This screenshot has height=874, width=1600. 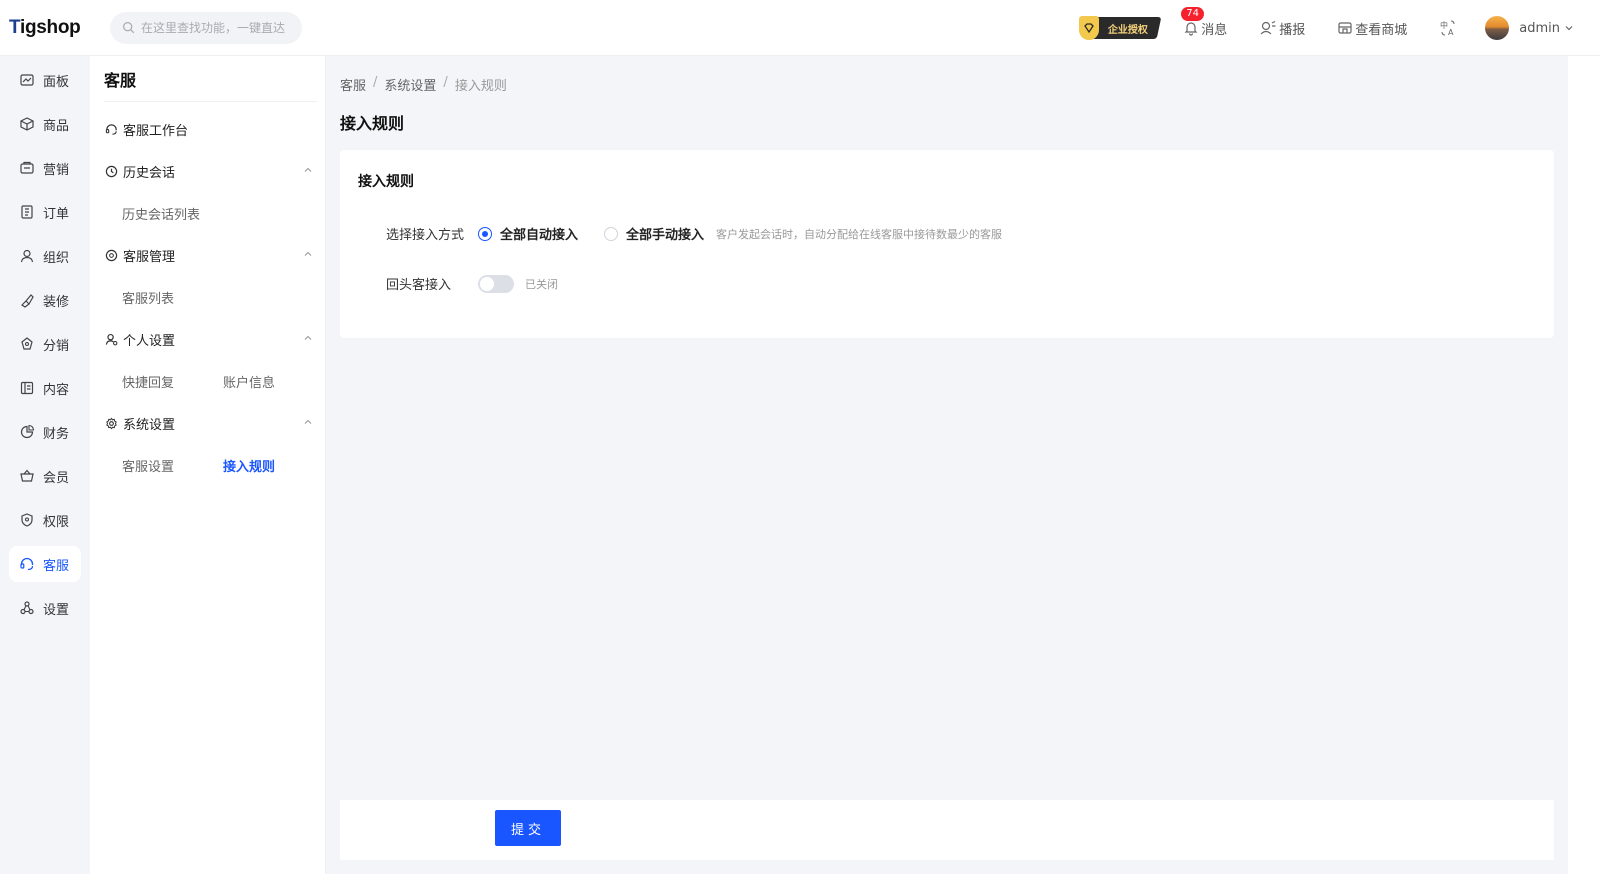 I want to click on order-icon, so click(x=27, y=212).